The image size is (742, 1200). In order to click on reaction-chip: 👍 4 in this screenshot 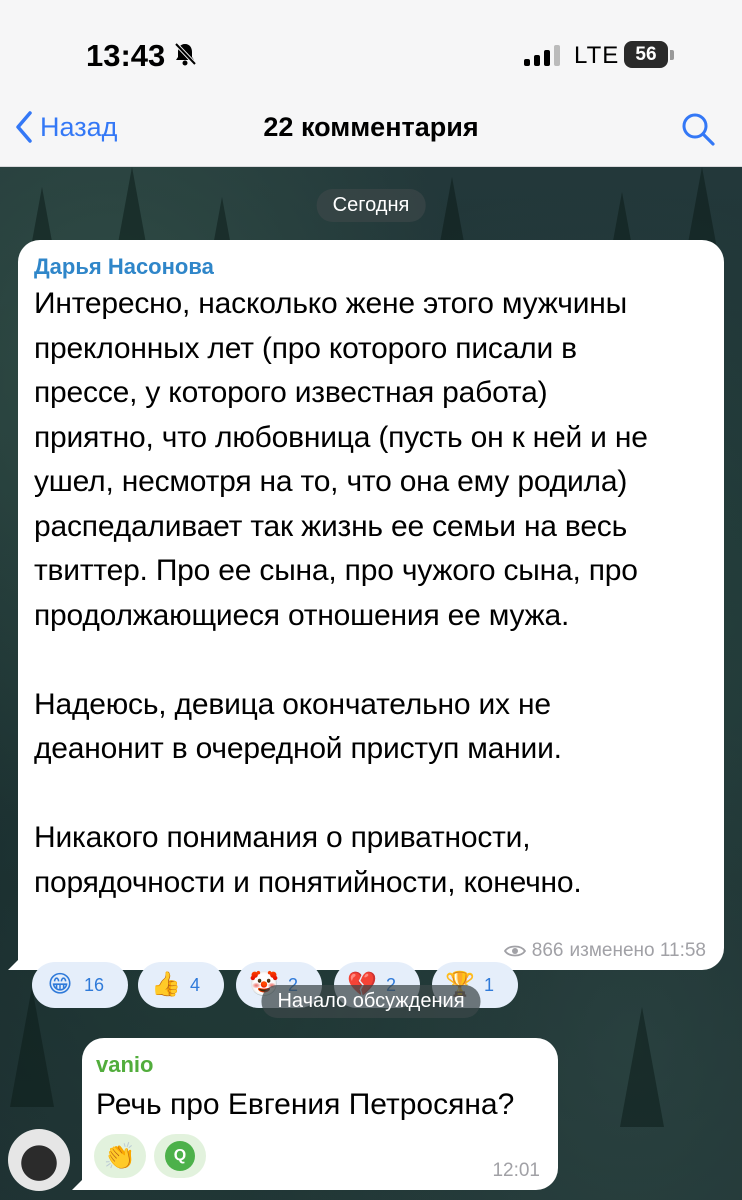, I will do `click(181, 985)`.